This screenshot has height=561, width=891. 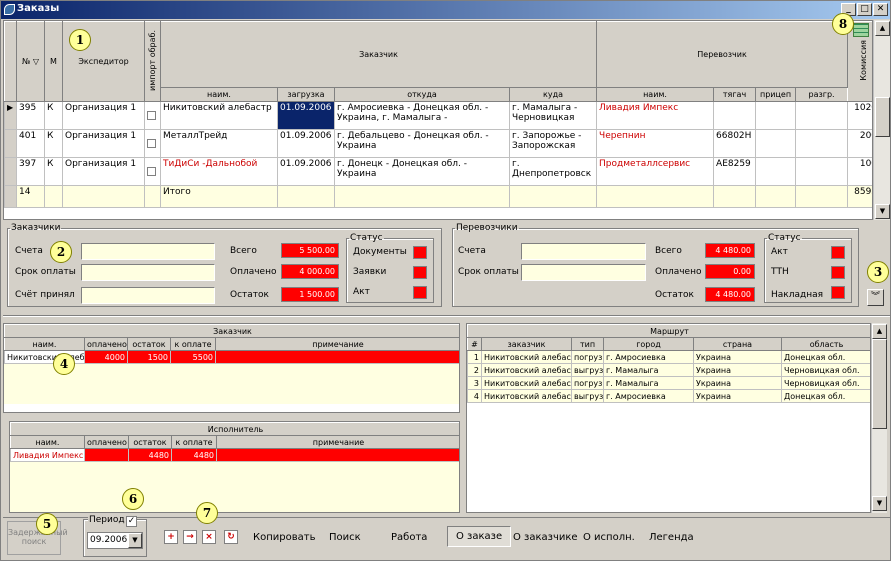 What do you see at coordinates (861, 30) in the screenshot?
I see `grid-settings-icon` at bounding box center [861, 30].